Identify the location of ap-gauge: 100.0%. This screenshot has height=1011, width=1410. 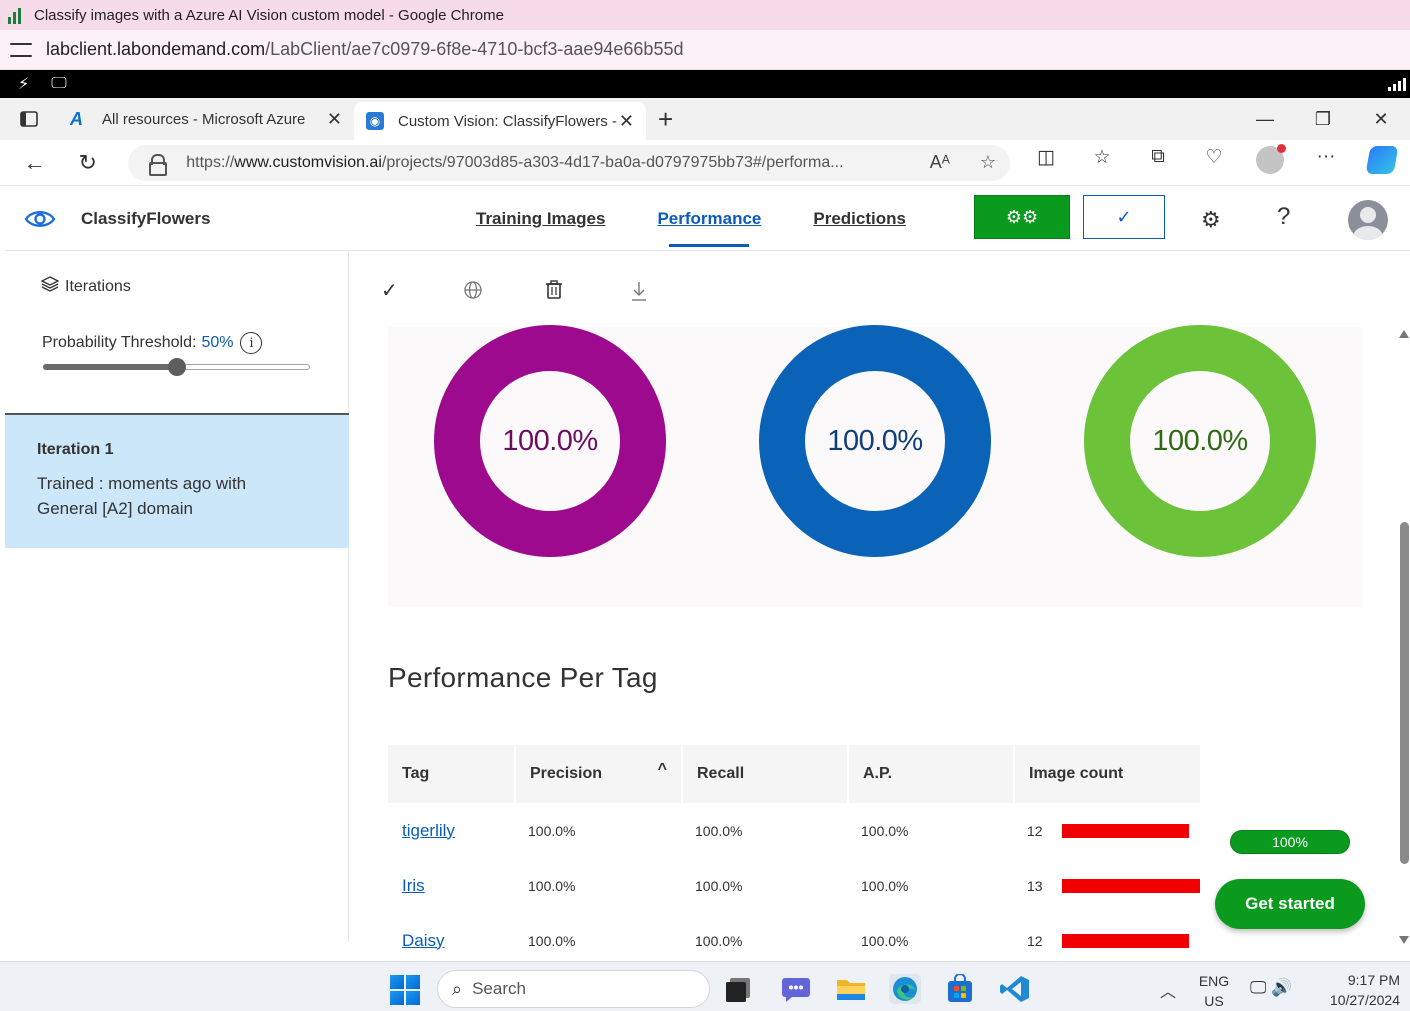
(1200, 441).